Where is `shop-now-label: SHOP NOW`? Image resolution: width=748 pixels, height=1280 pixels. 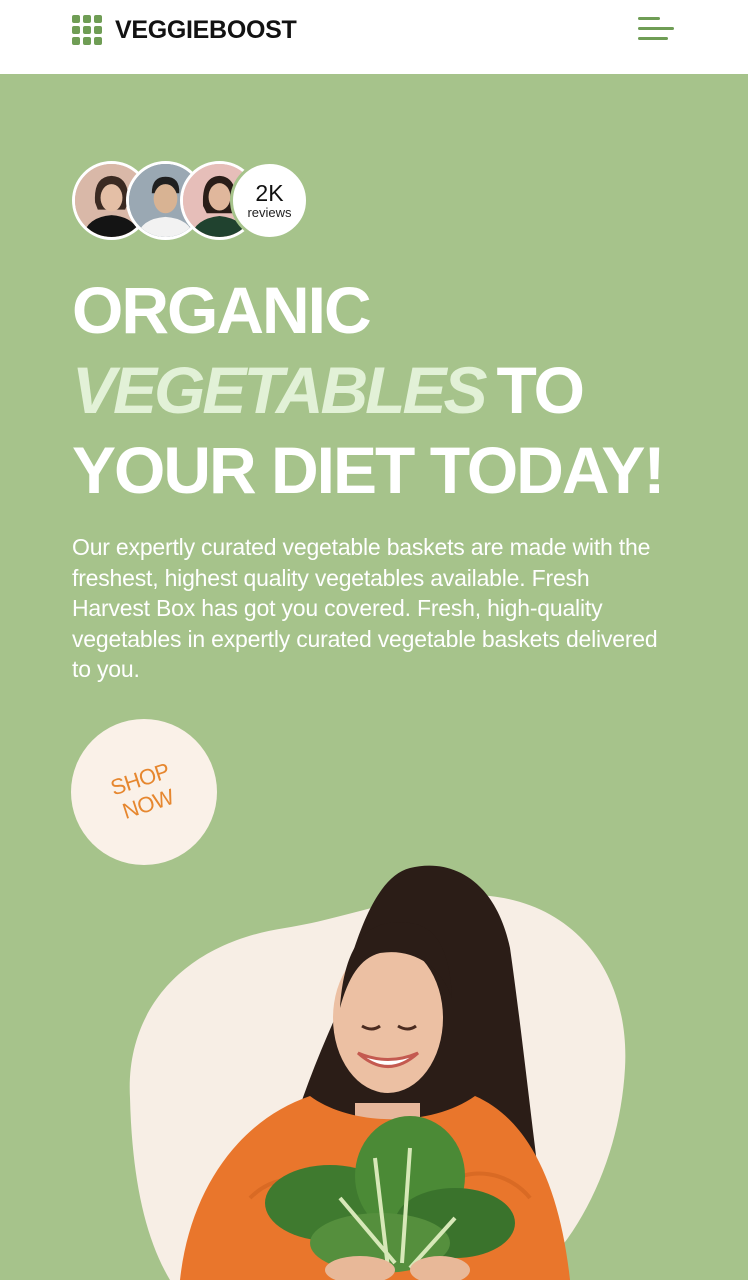
shop-now-label: SHOP NOW is located at coordinates (143, 792).